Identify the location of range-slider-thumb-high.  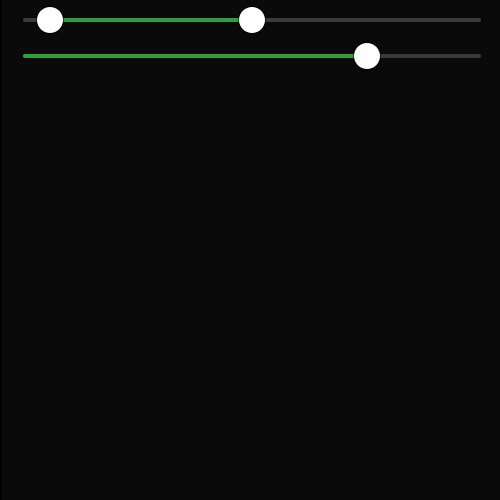
(252, 20).